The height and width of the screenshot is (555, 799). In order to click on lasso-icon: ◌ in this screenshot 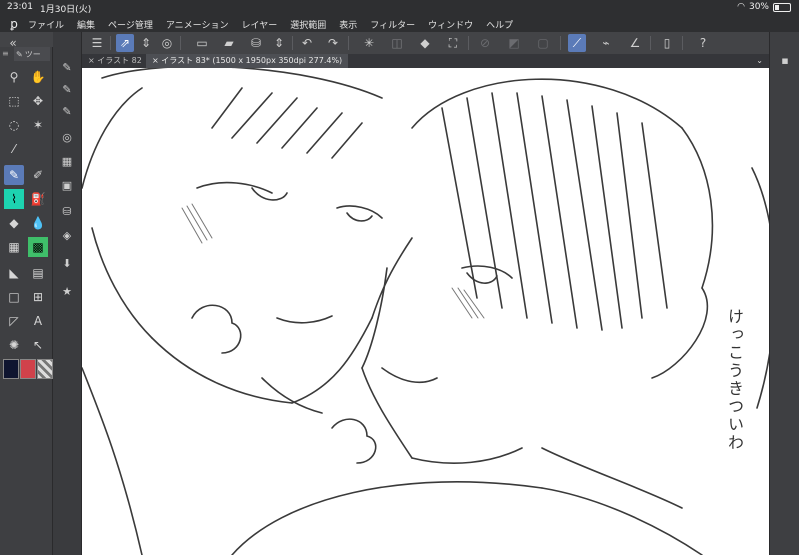, I will do `click(14, 125)`.